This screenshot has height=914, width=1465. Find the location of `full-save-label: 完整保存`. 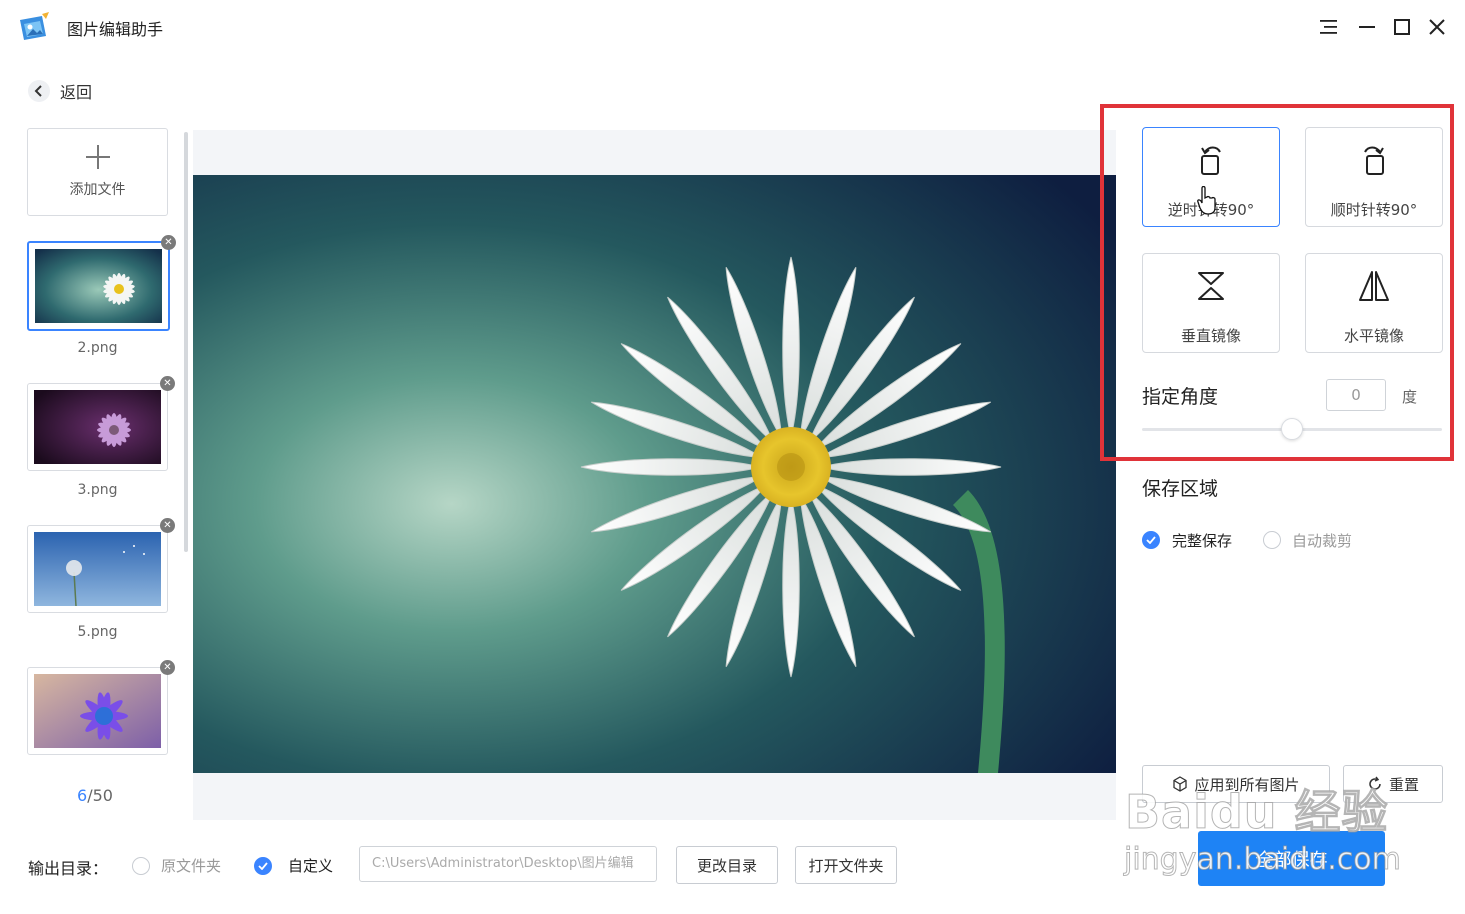

full-save-label: 完整保存 is located at coordinates (1202, 541).